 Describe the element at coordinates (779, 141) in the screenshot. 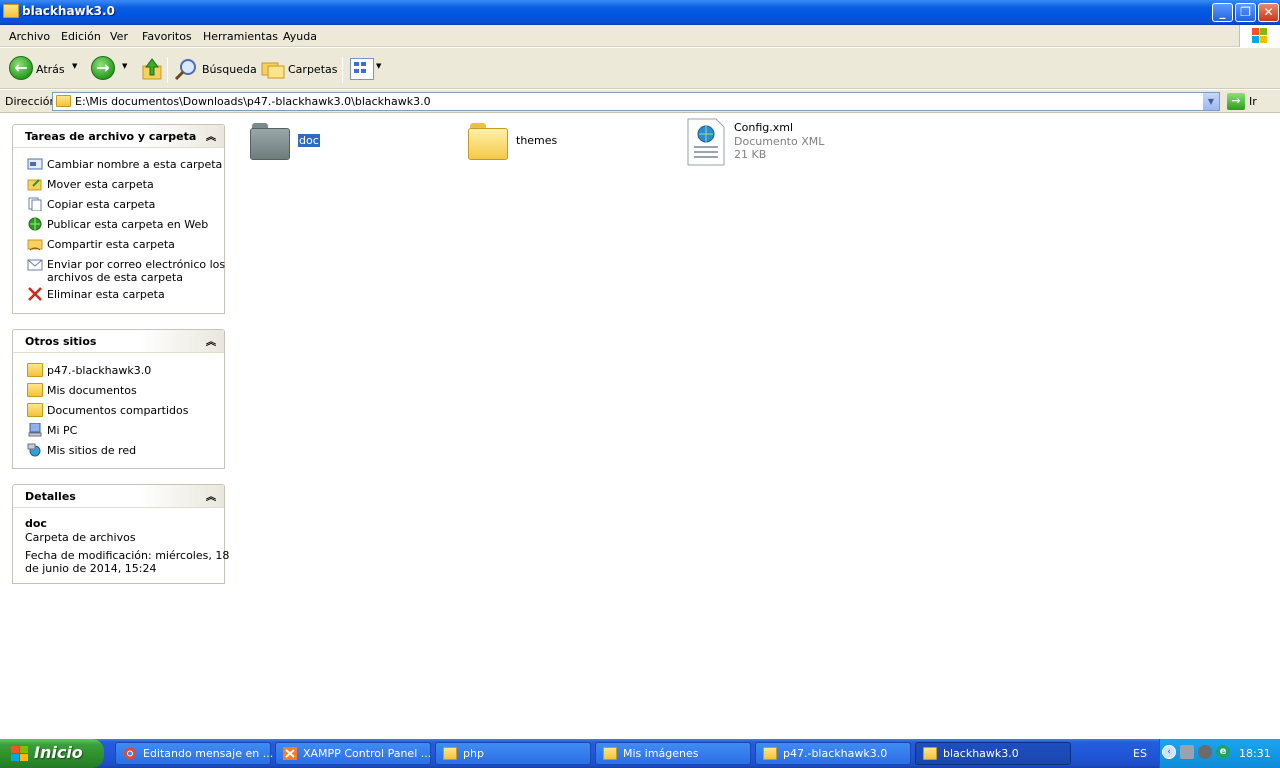

I see `file-type: Documento XML` at that location.